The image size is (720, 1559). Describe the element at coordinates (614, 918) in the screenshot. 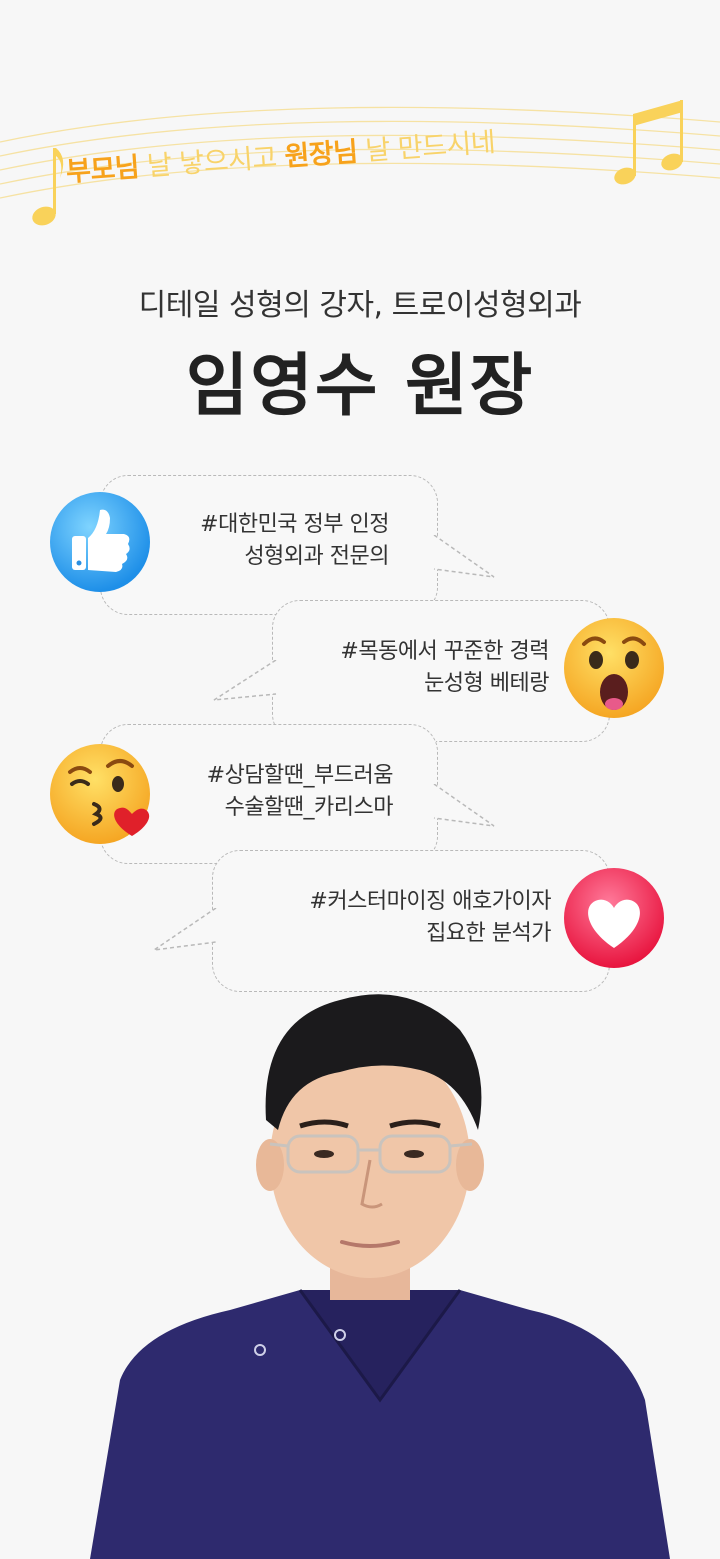

I see `heart-icon` at that location.